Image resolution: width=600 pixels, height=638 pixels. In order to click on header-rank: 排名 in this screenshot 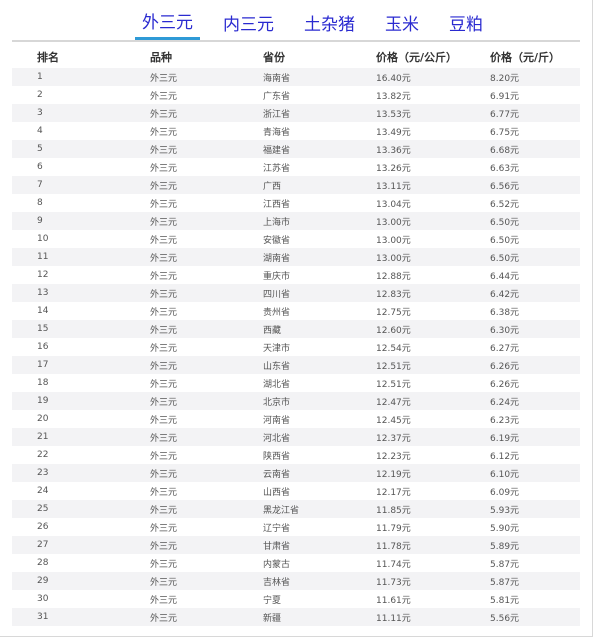, I will do `click(48, 57)`.